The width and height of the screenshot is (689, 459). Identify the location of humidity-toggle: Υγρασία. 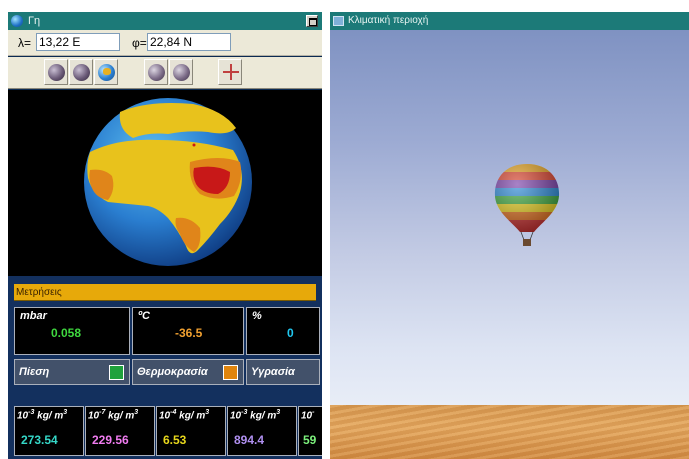
(283, 372).